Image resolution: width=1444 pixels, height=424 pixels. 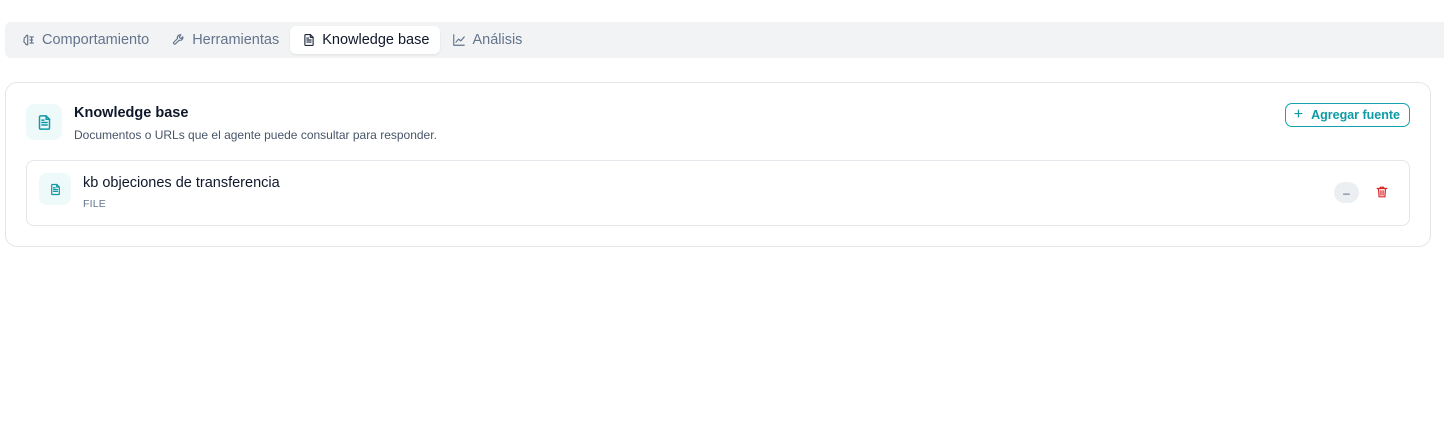 I want to click on source-type: FILE, so click(x=94, y=204).